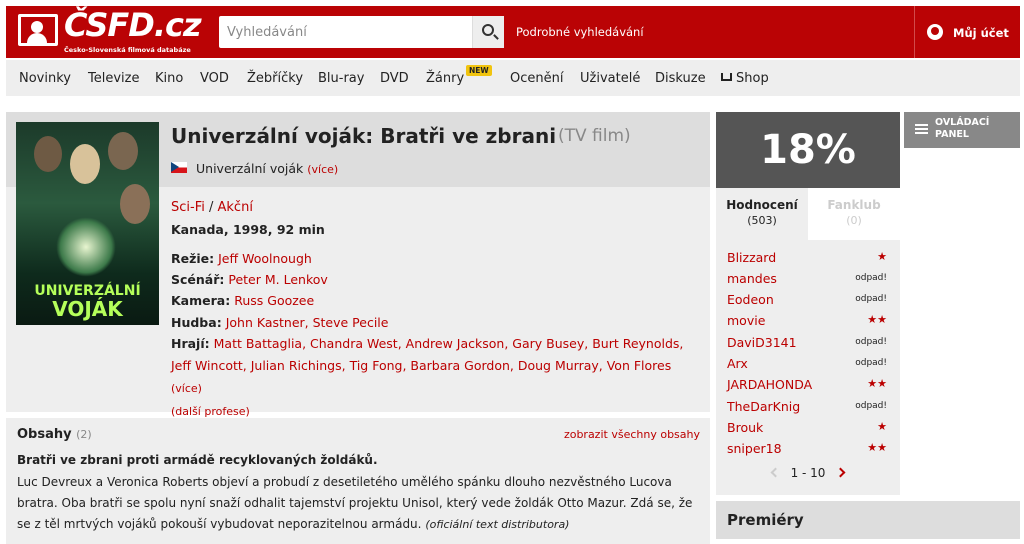  I want to click on tab-label: Hodnocení, so click(762, 205).